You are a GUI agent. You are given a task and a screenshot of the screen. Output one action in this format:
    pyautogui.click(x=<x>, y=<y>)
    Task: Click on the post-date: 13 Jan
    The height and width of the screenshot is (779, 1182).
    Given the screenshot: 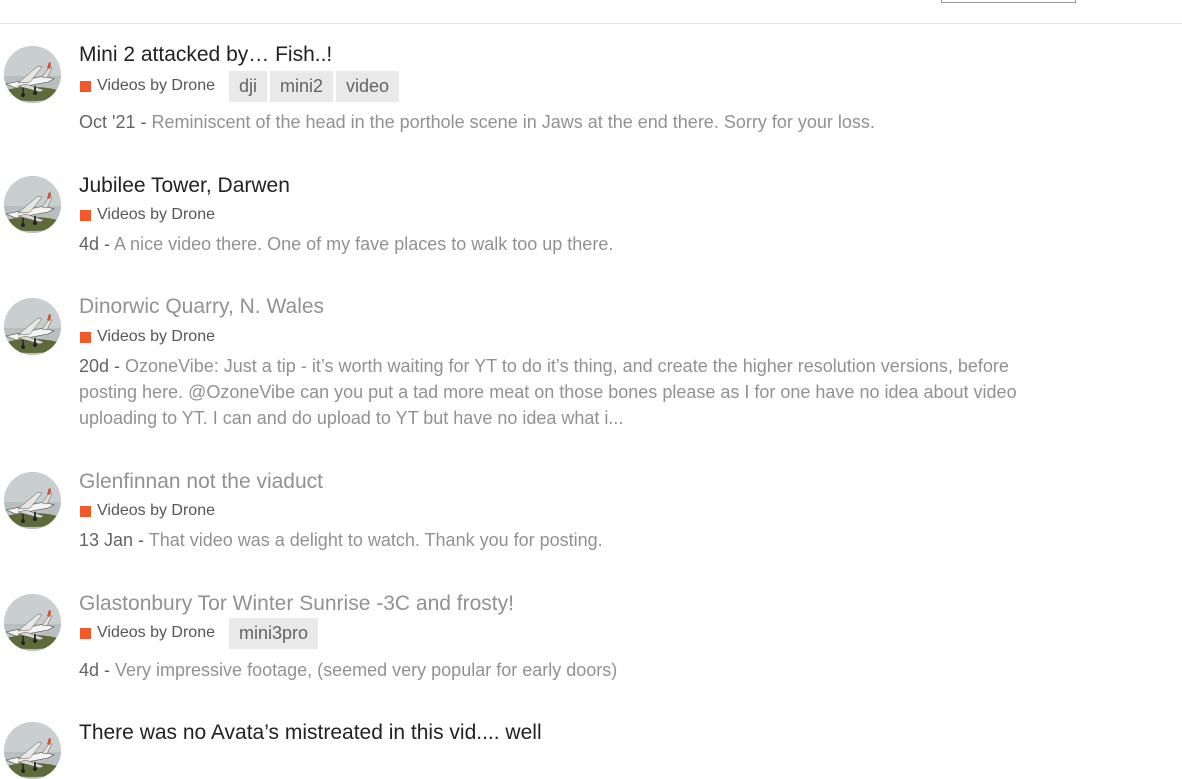 What is the action you would take?
    pyautogui.click(x=106, y=540)
    